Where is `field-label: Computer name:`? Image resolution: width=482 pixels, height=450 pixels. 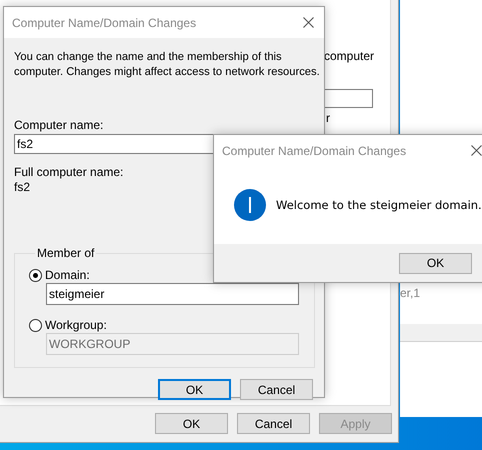
field-label: Computer name: is located at coordinates (59, 125).